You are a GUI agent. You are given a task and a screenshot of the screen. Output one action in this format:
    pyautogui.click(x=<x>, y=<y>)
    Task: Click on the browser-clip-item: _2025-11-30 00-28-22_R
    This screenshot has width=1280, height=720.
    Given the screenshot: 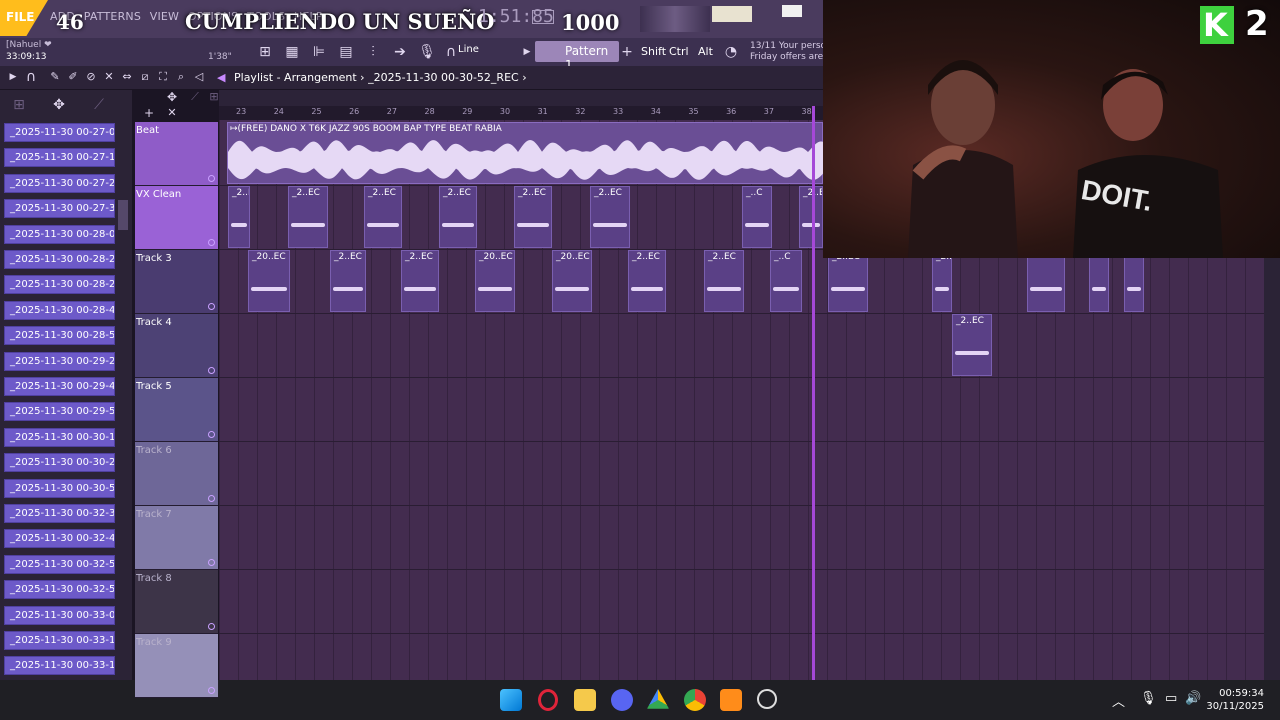 What is the action you would take?
    pyautogui.click(x=59, y=259)
    